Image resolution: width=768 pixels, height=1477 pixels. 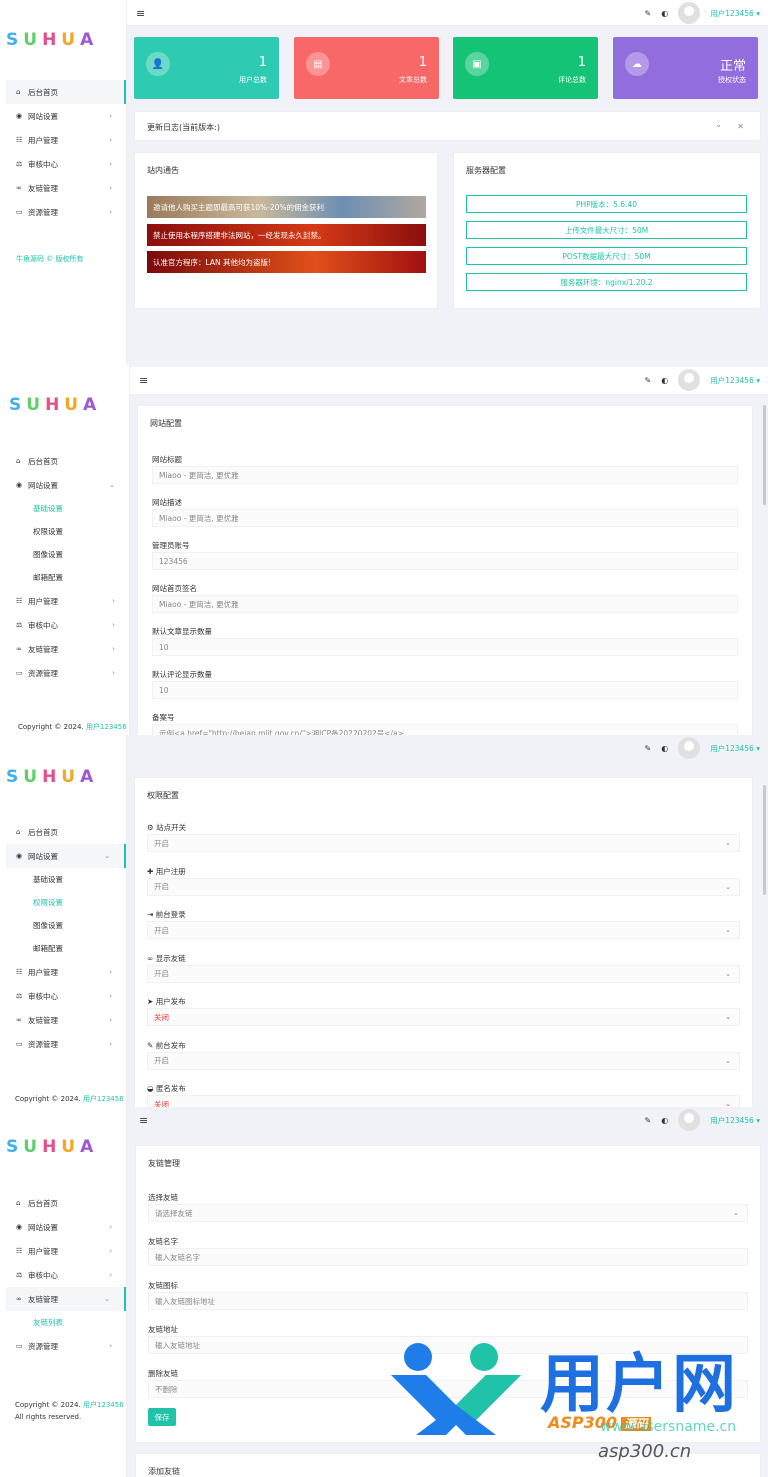 What do you see at coordinates (66, 1322) in the screenshot?
I see `sidebar-subitem: 友链列表` at bounding box center [66, 1322].